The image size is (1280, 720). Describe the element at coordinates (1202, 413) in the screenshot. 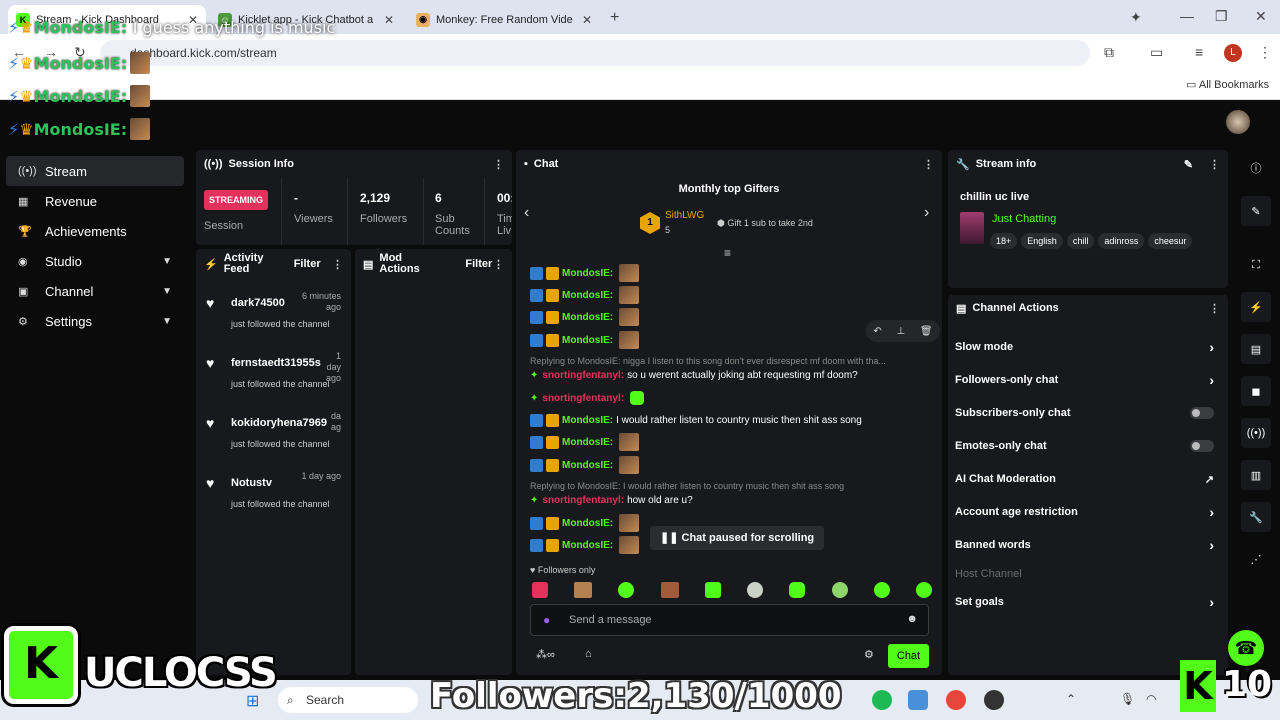

I see `subscribers-only-toggle` at that location.